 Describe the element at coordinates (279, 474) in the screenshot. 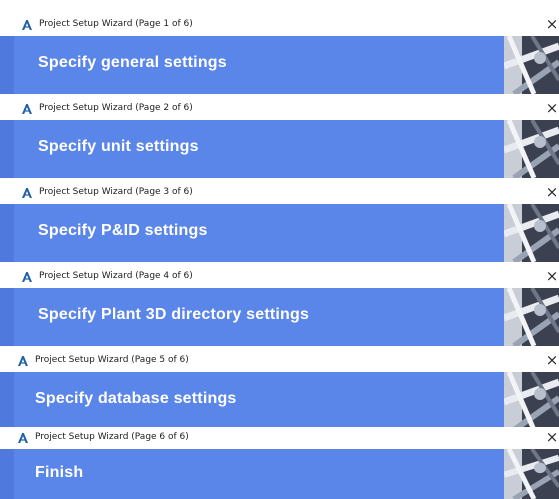

I see `header-banner: Finish` at that location.